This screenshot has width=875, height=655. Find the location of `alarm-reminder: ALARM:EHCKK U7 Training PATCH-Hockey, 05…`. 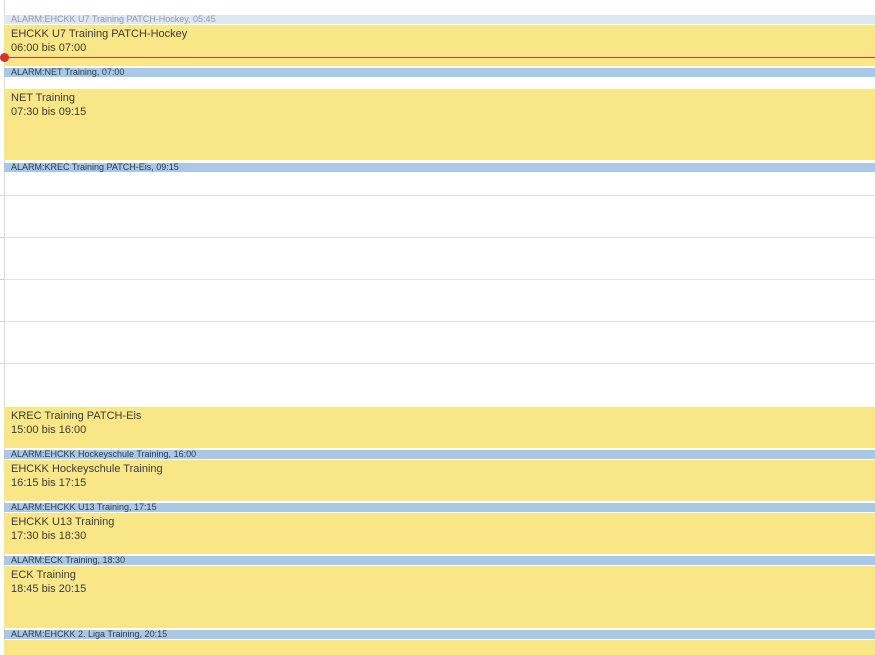

alarm-reminder: ALARM:EHCKK U7 Training PATCH-Hockey, 05… is located at coordinates (439, 19).